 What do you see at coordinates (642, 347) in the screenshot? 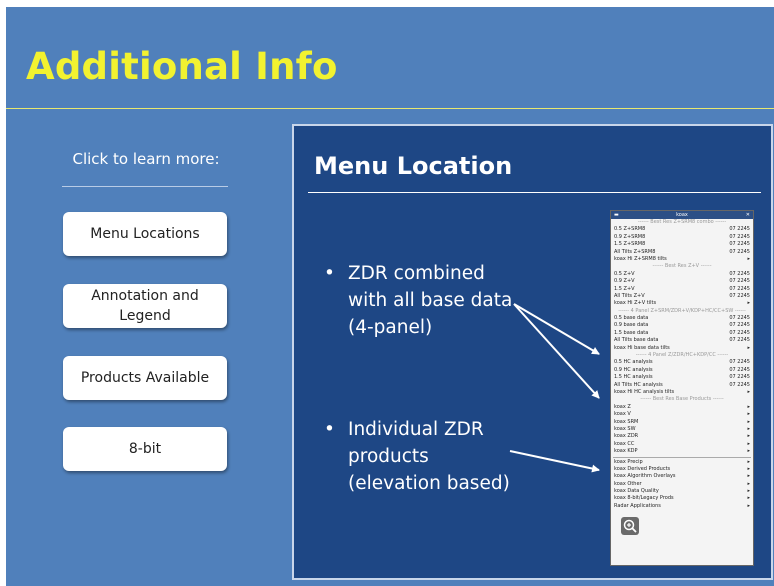
I see `menu-item-label: koax Hi base data tilts` at bounding box center [642, 347].